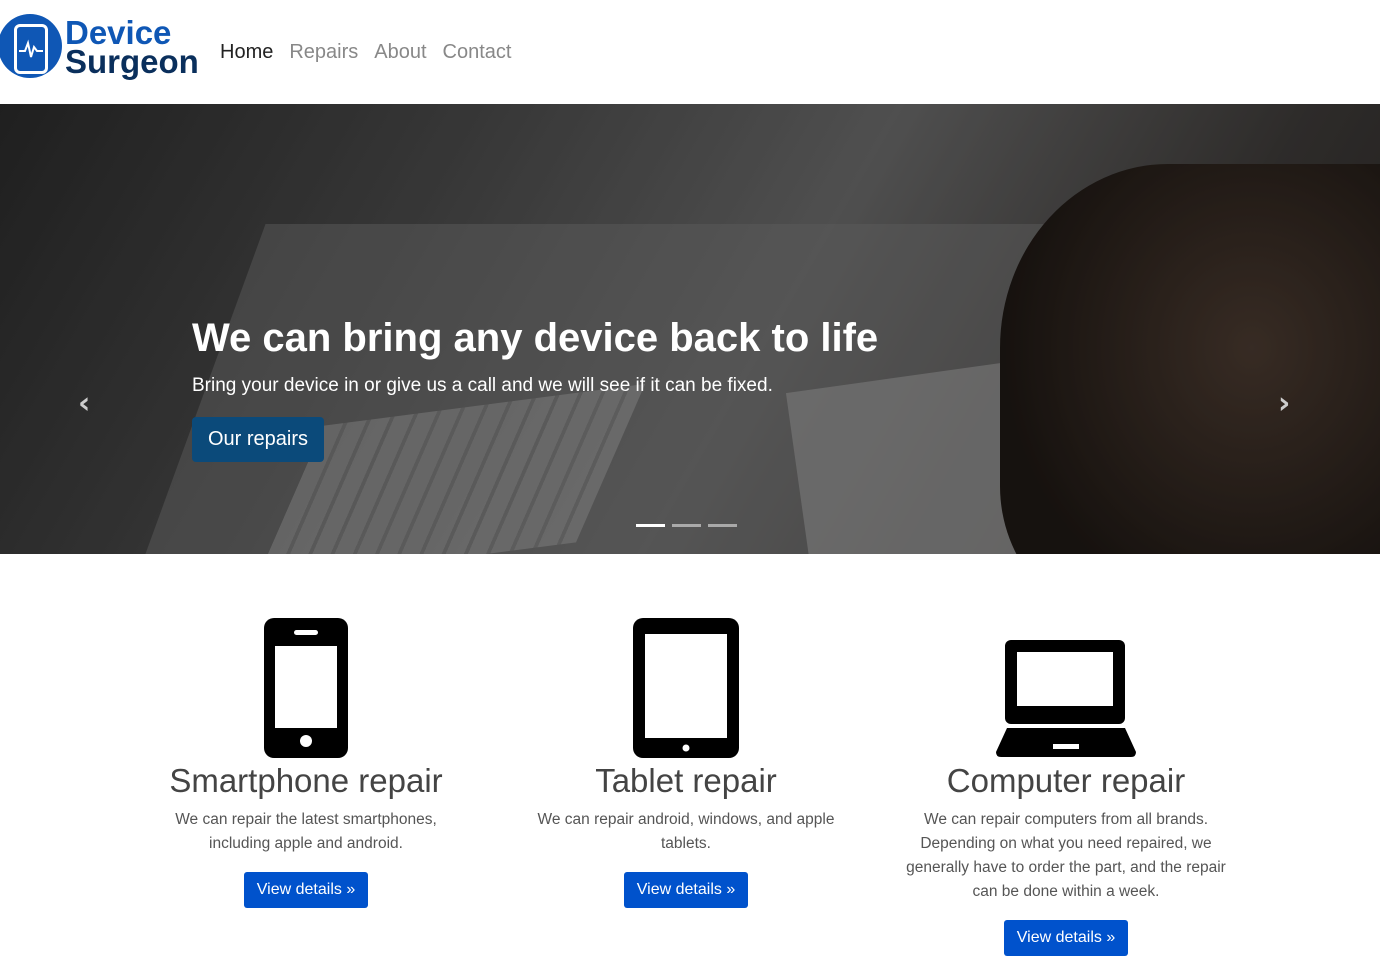 The height and width of the screenshot is (956, 1380). I want to click on smartphone-icon, so click(306, 688).